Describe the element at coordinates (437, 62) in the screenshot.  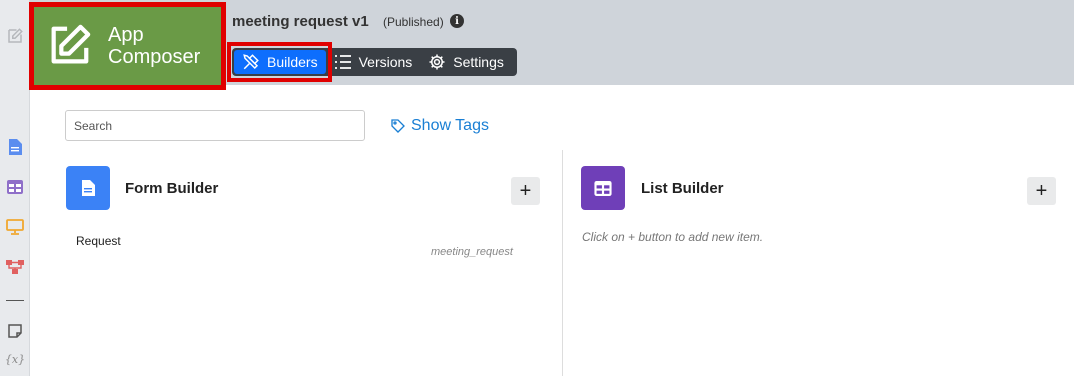
I see `gear-icon` at that location.